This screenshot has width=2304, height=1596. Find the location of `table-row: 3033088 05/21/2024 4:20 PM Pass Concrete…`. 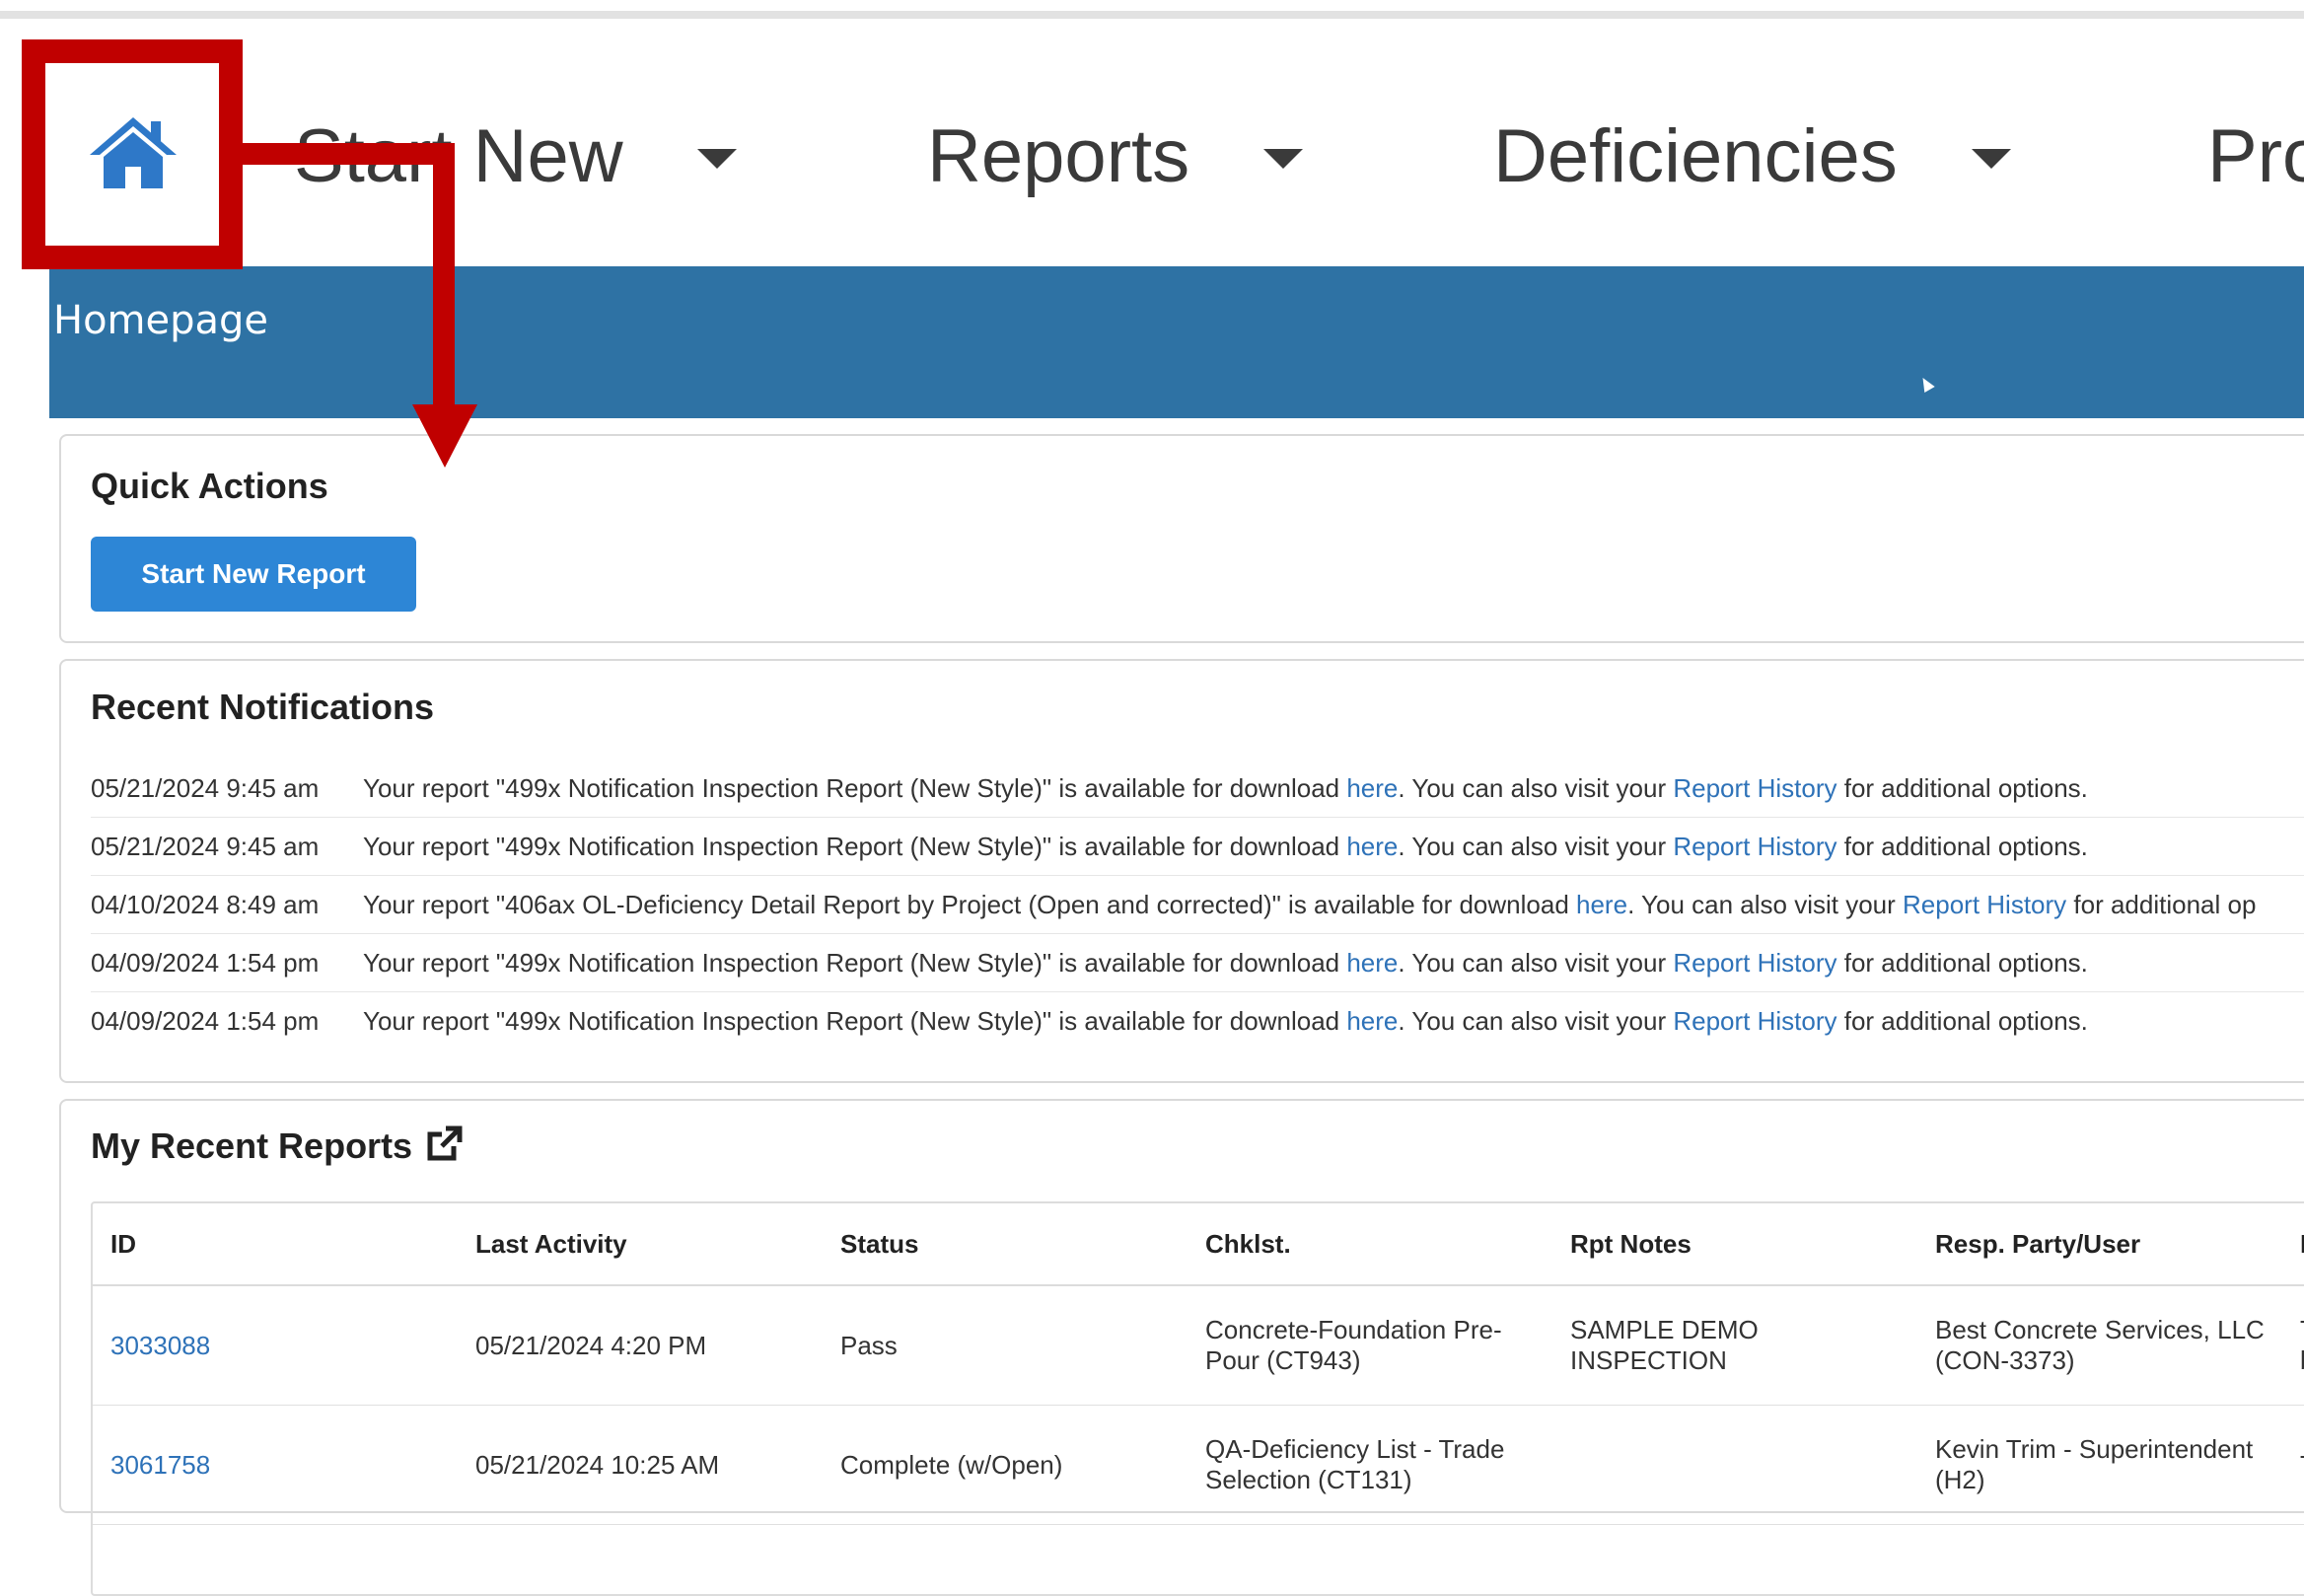

table-row: 3033088 05/21/2024 4:20 PM Pass Concrete… is located at coordinates (1198, 1346).